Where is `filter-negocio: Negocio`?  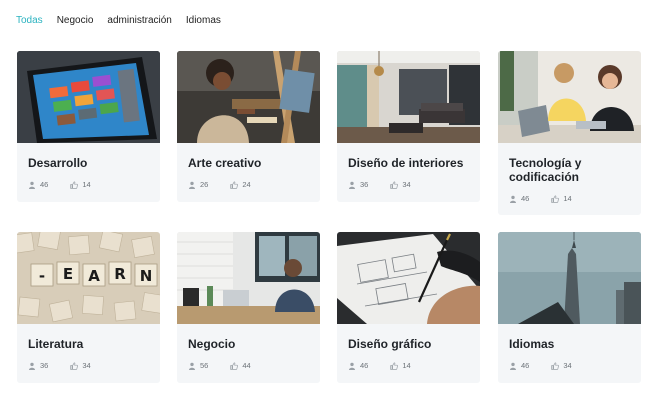 filter-negocio: Negocio is located at coordinates (75, 20).